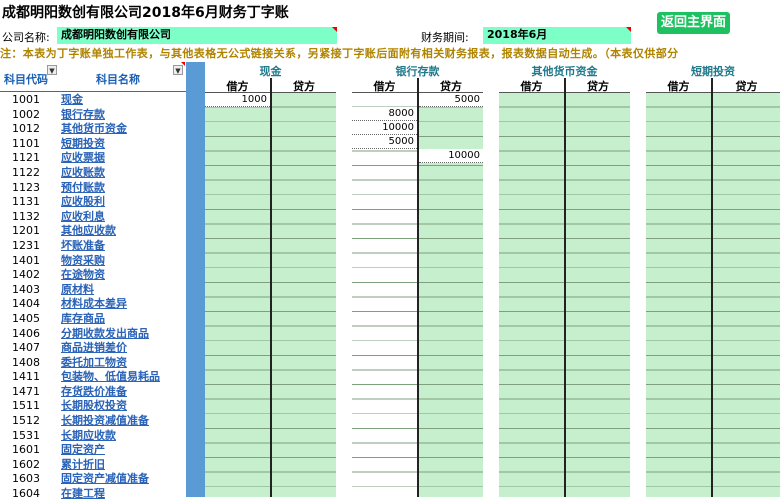 The width and height of the screenshot is (780, 502). What do you see at coordinates (105, 421) in the screenshot?
I see `account-name-link: 长期投资减值准备` at bounding box center [105, 421].